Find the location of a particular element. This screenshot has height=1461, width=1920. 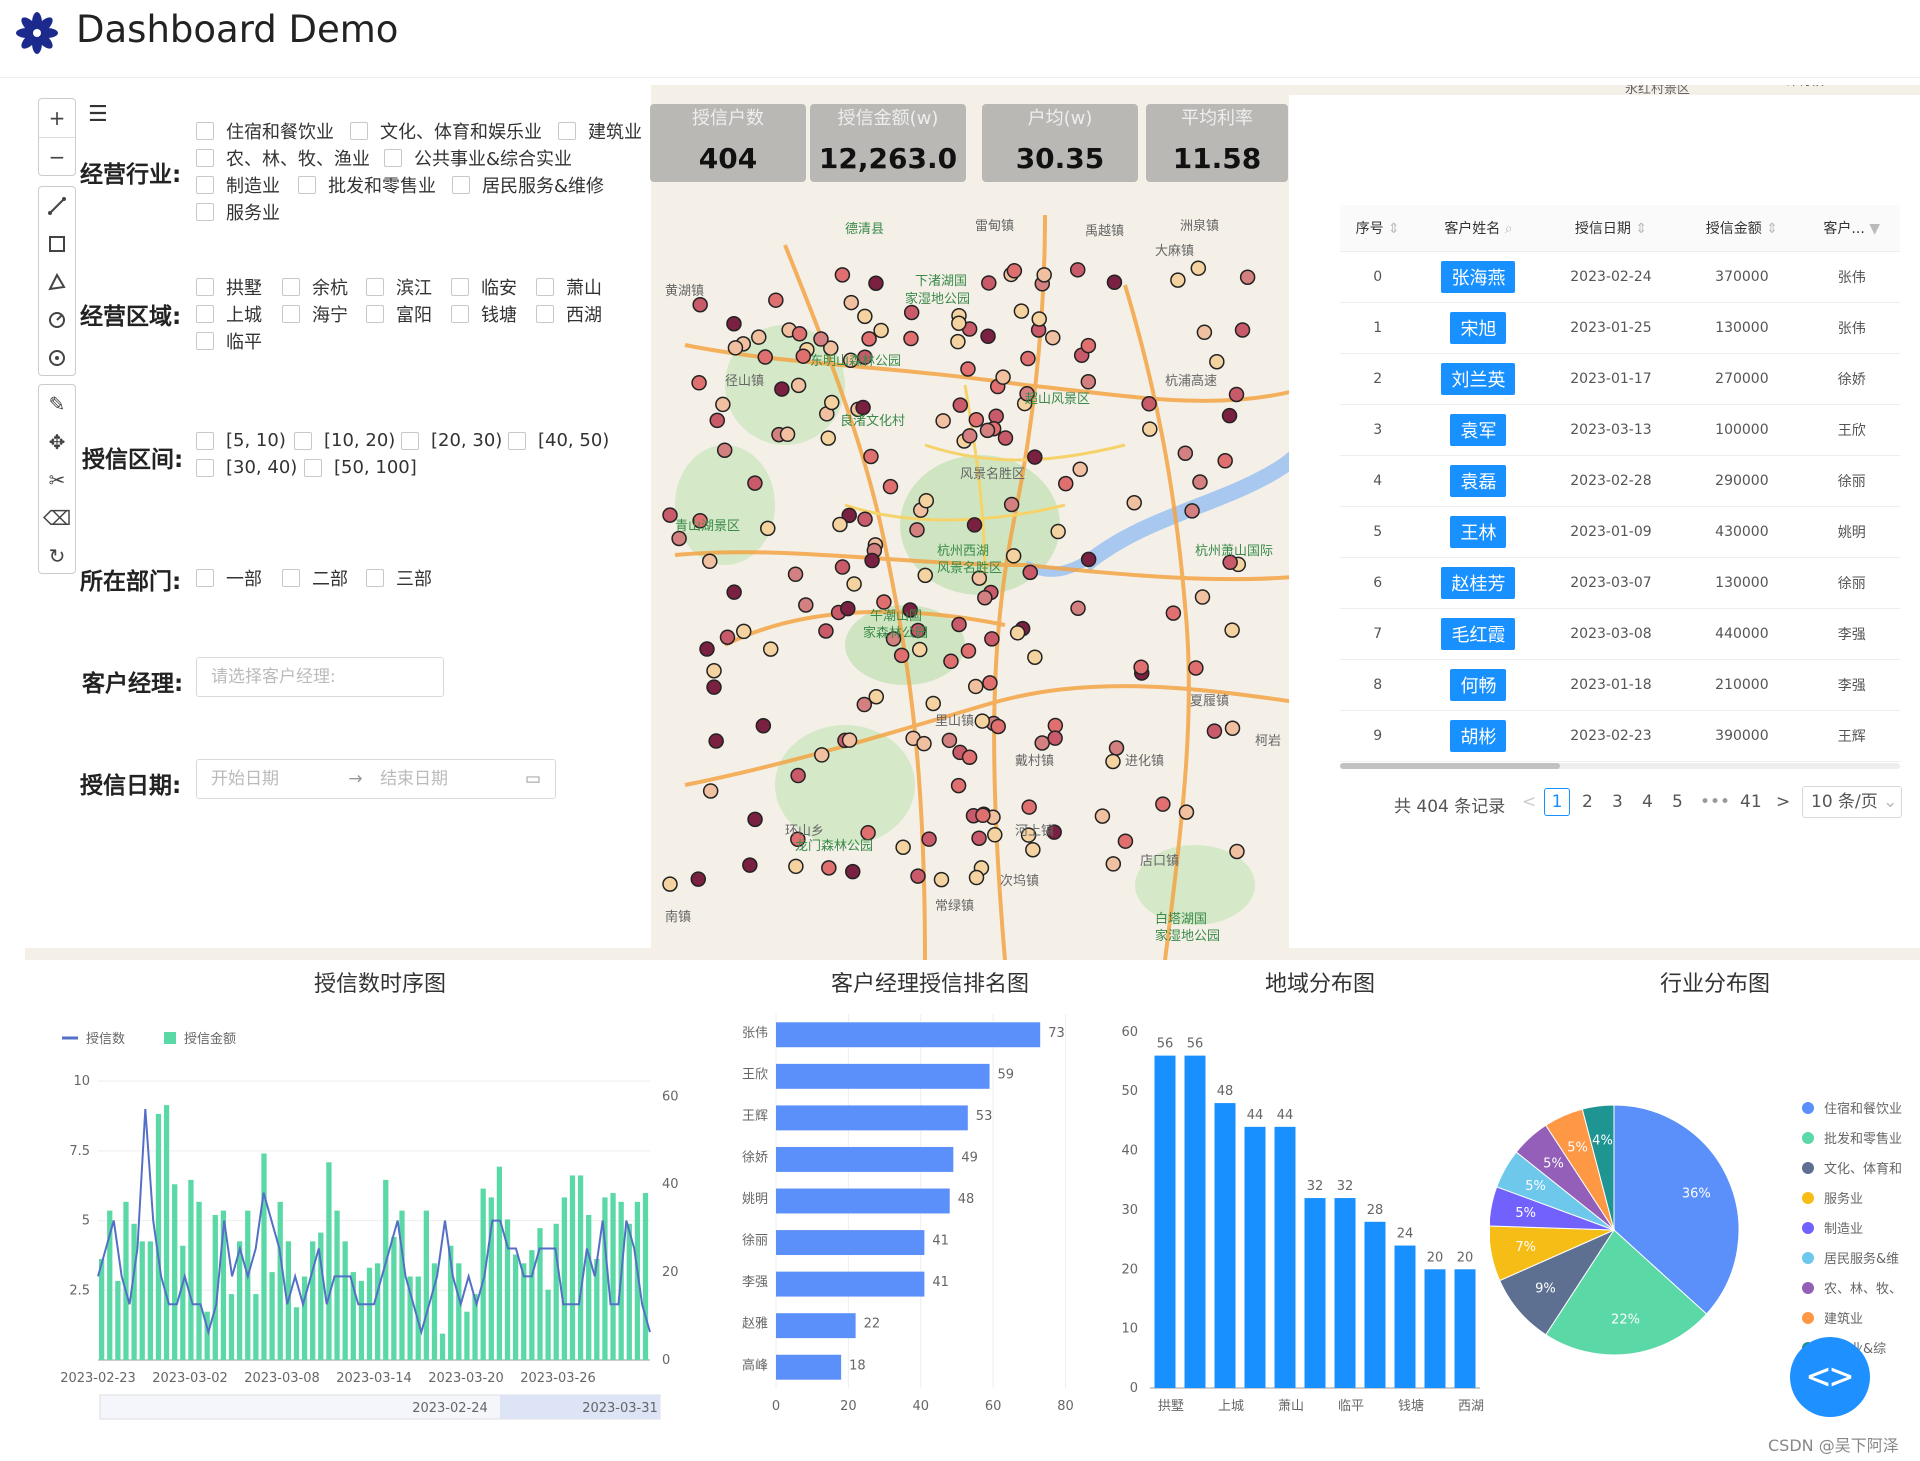

table-row: 5 王林 2023-01-09 430000 姚明 is located at coordinates (1620, 532).